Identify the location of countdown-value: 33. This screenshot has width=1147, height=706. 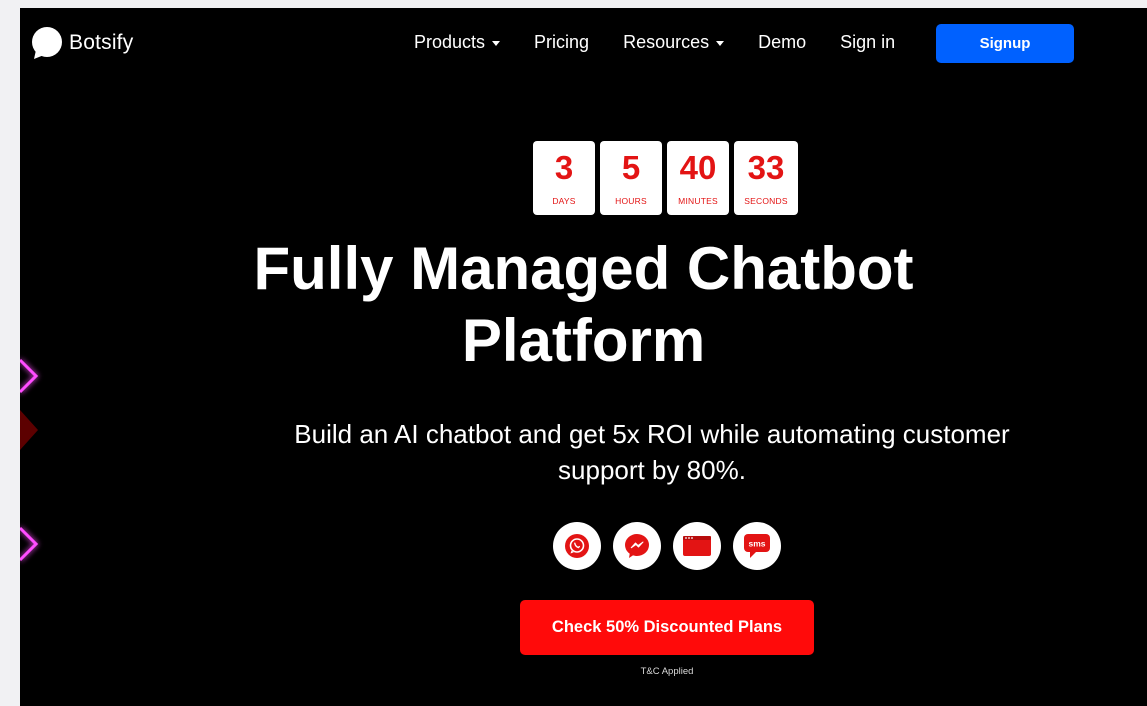
(766, 167).